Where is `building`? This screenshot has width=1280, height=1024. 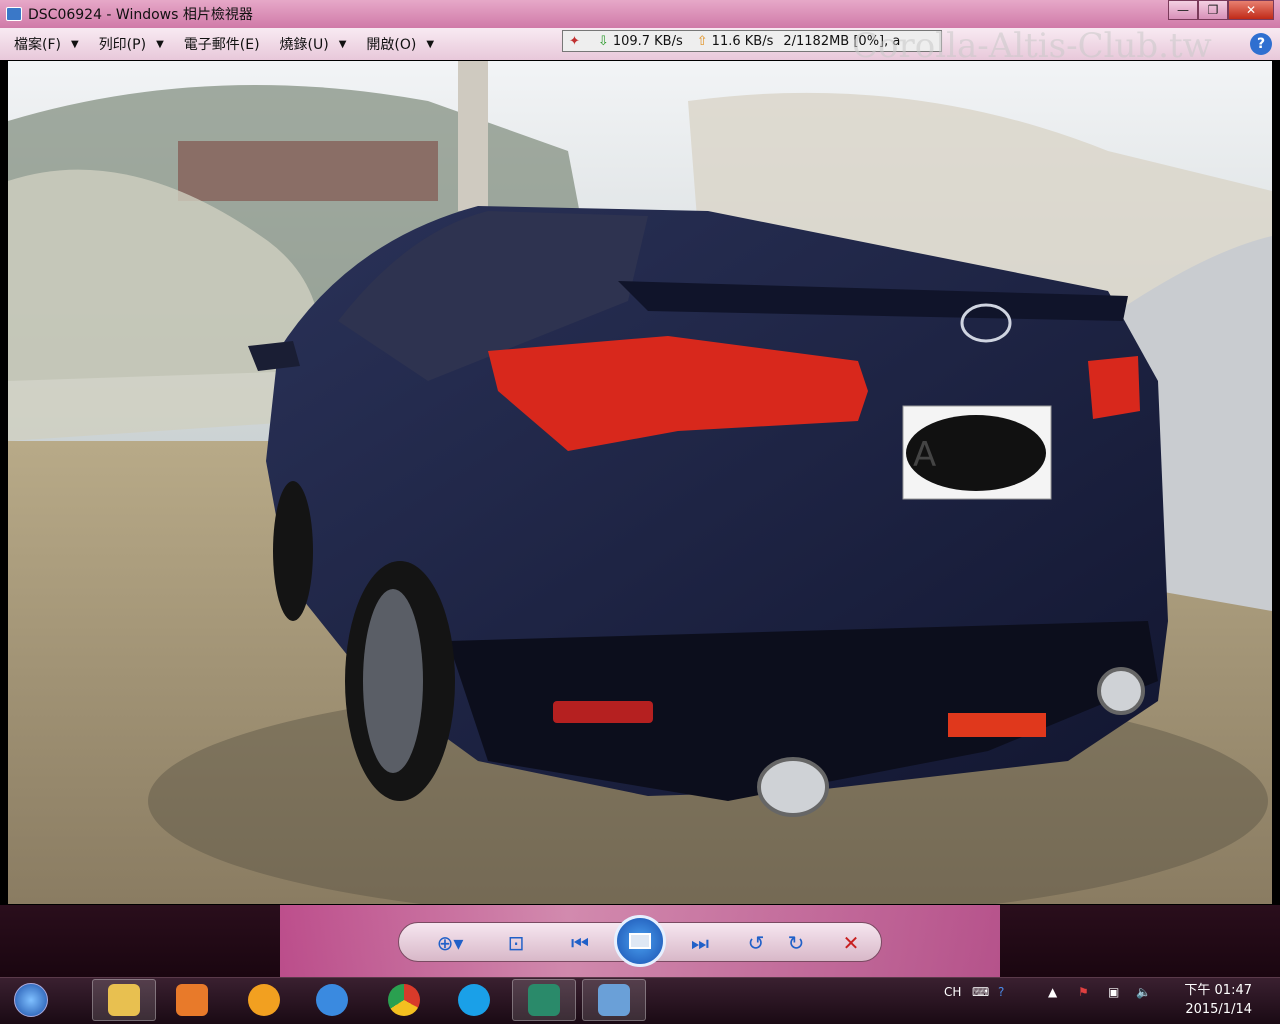
building is located at coordinates (308, 171).